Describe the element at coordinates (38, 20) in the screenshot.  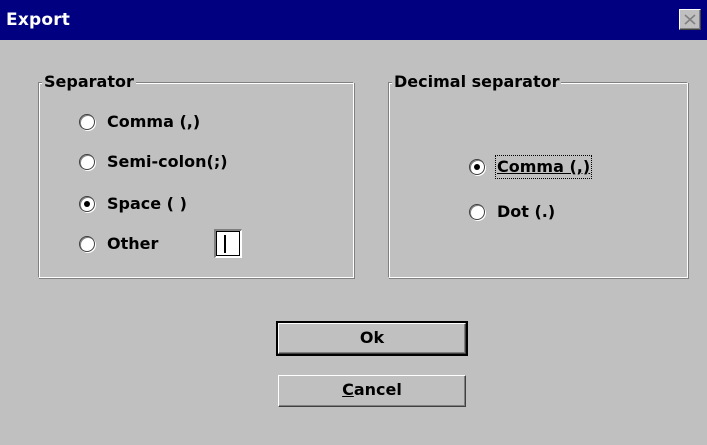
I see `window-title: Export` at that location.